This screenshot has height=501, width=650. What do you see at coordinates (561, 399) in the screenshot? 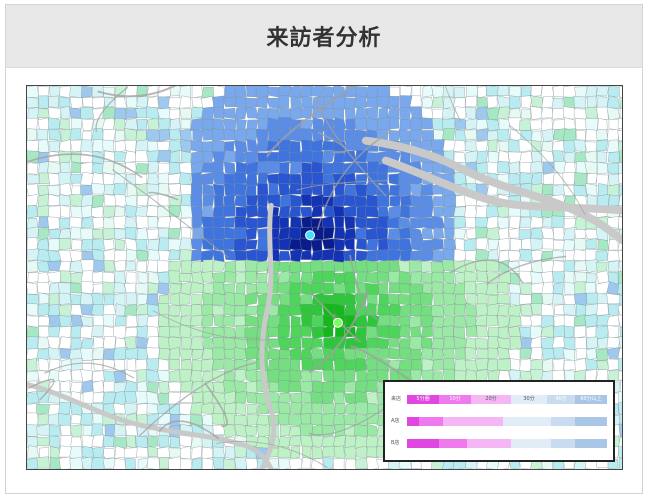
I see `legend-segment-label: 40分` at bounding box center [561, 399].